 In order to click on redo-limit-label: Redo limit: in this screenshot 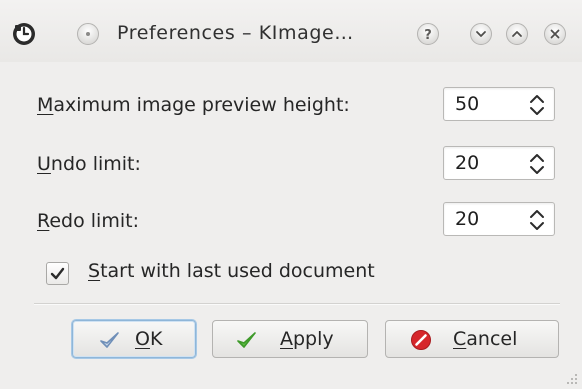, I will do `click(88, 221)`.